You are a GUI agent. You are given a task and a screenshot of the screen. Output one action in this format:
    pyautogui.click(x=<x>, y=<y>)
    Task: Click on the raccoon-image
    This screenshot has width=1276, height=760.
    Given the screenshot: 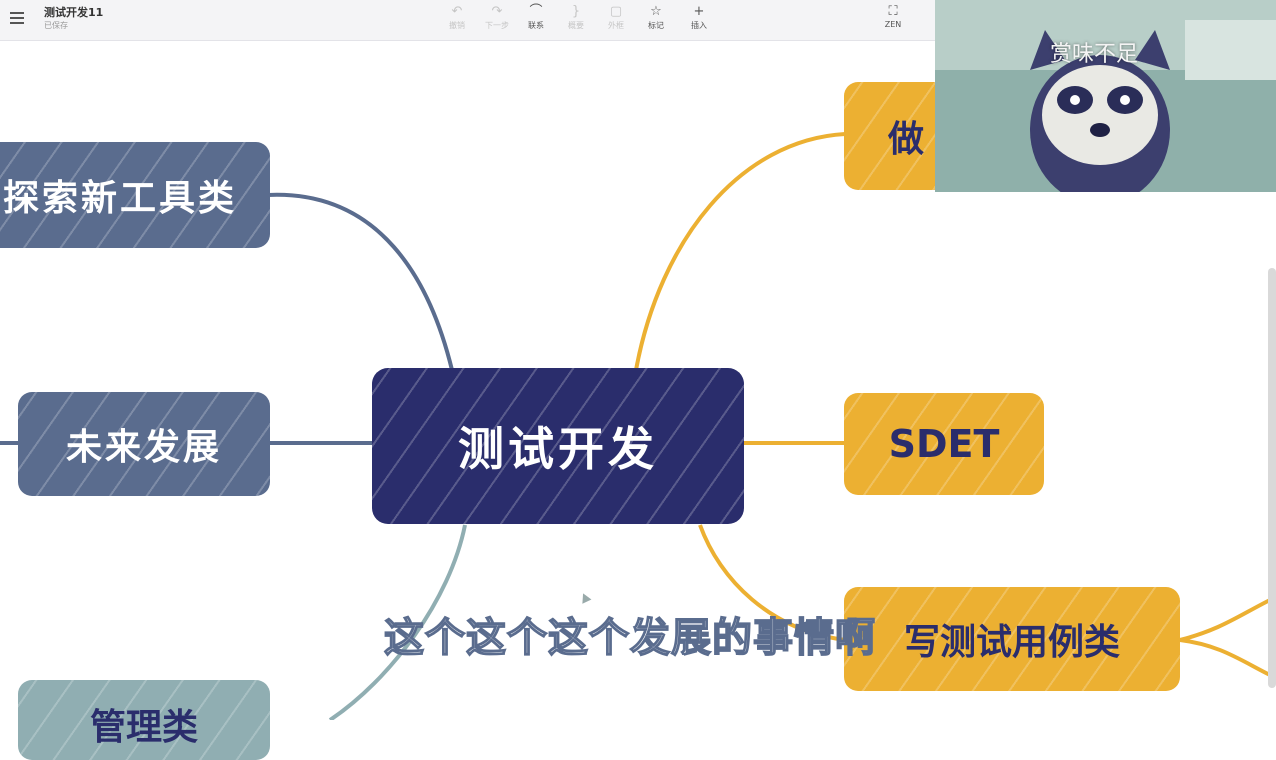 What is the action you would take?
    pyautogui.click(x=1105, y=96)
    